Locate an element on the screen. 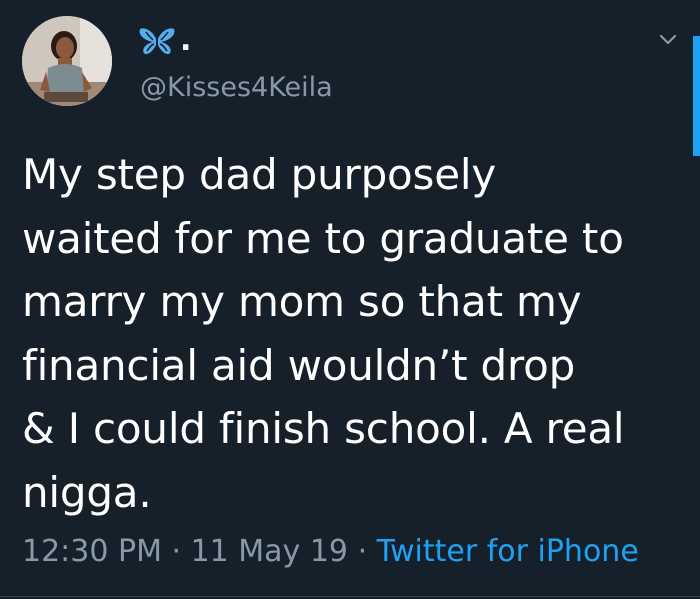 The image size is (700, 599). tweet-text-line: & I could finish school. A real is located at coordinates (323, 428).